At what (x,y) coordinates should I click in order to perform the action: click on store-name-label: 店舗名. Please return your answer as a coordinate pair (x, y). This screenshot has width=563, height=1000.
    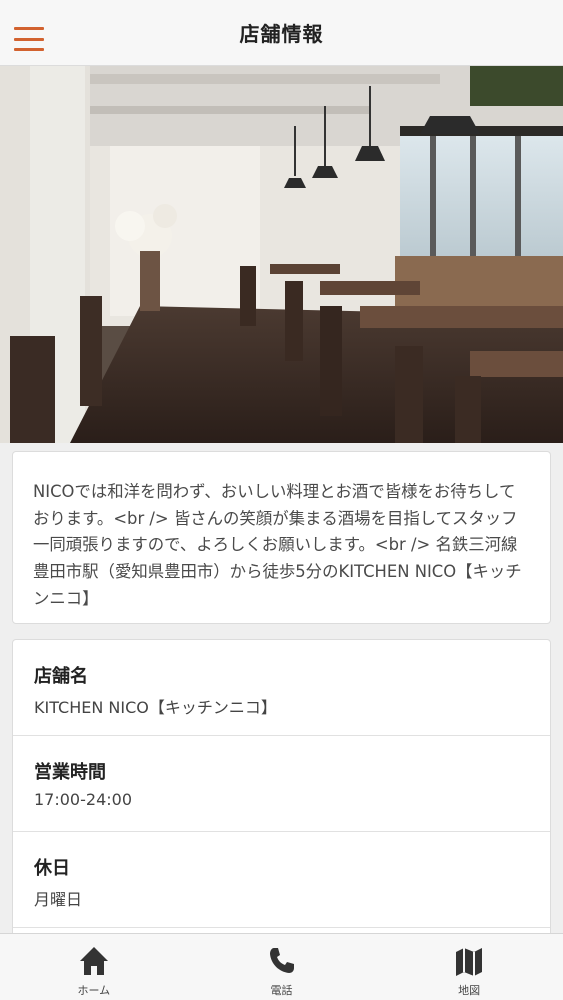
    Looking at the image, I should click on (61, 676).